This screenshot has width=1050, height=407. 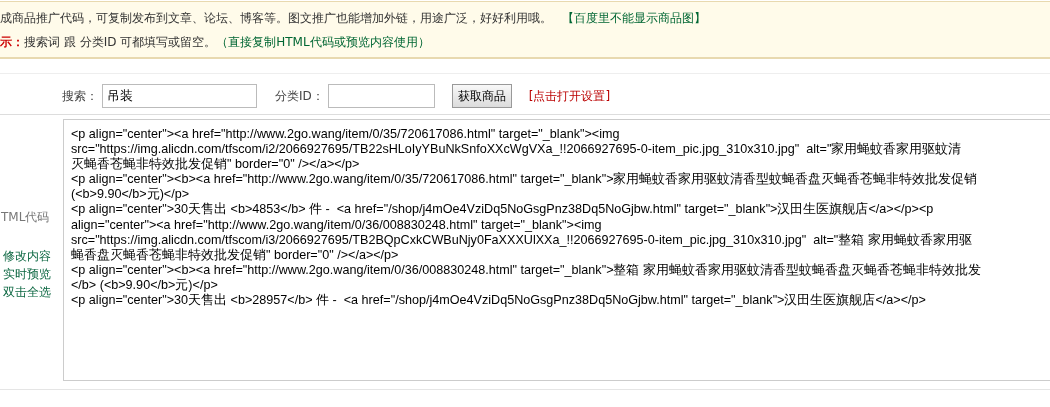 What do you see at coordinates (12, 42) in the screenshot?
I see `tip-label: 示：` at bounding box center [12, 42].